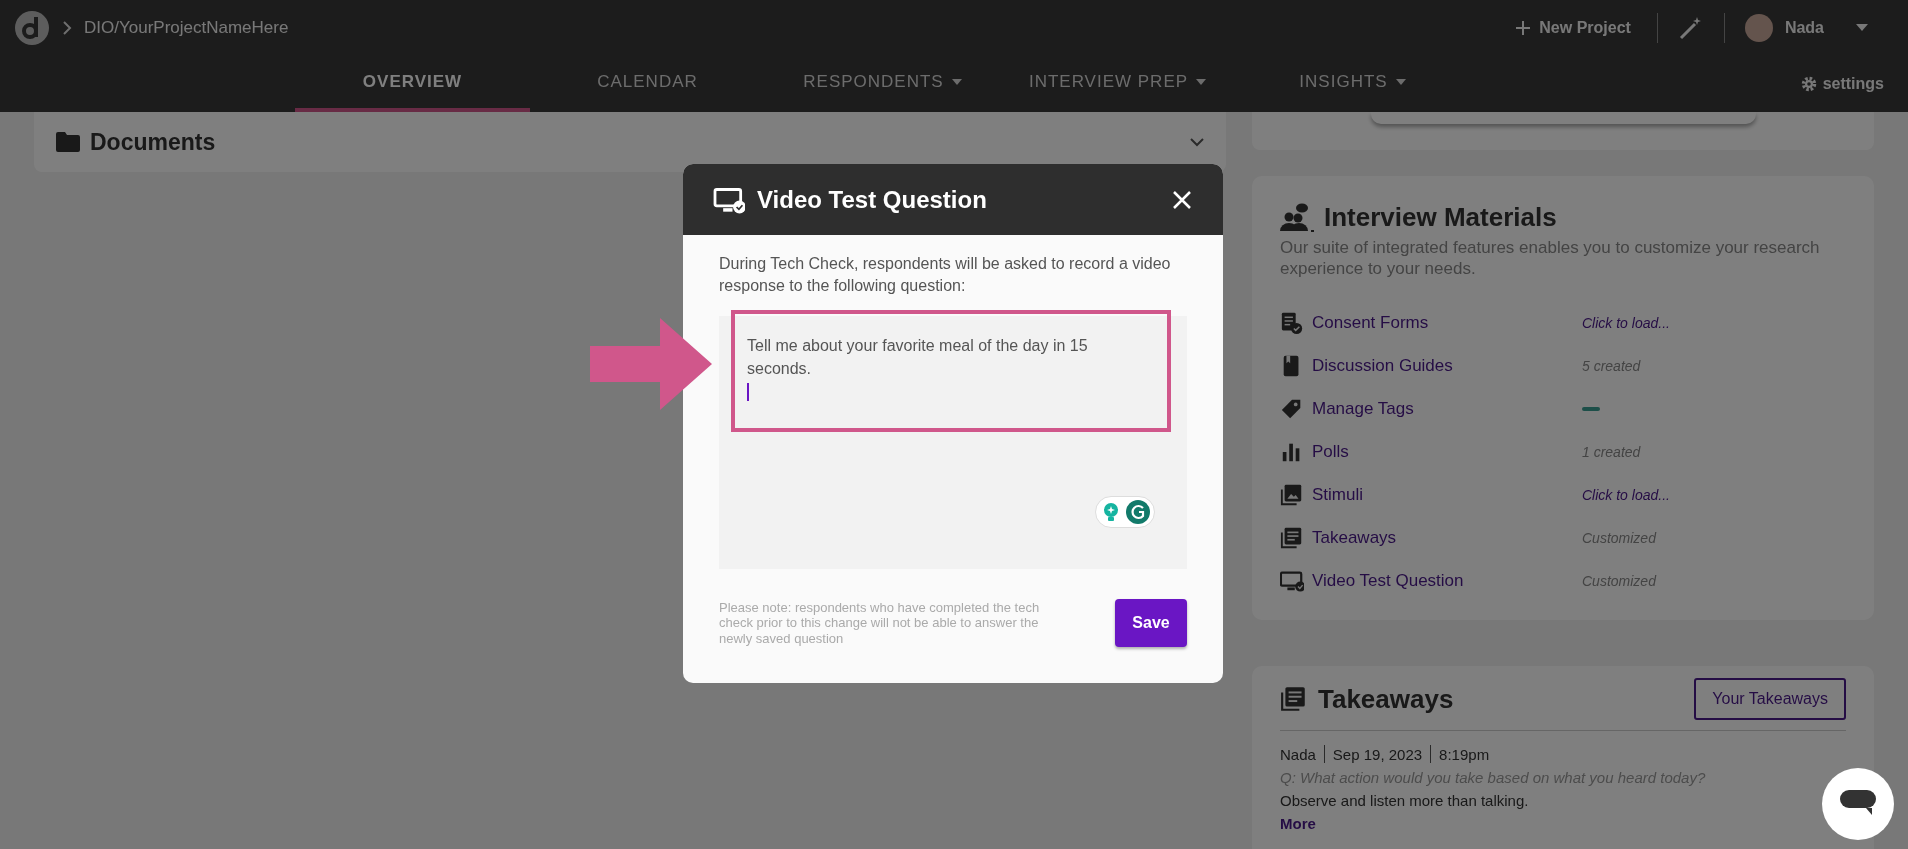  I want to click on user-avatar, so click(1758, 27).